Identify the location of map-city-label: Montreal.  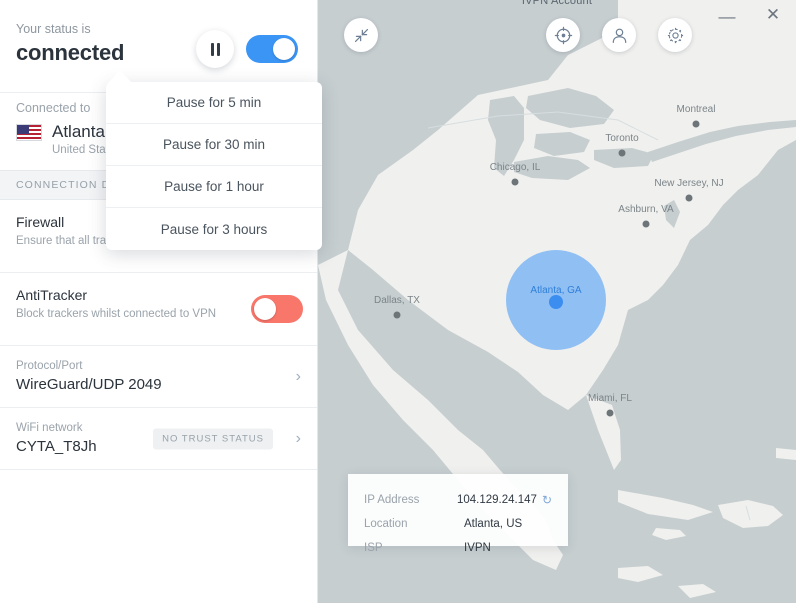
(696, 109).